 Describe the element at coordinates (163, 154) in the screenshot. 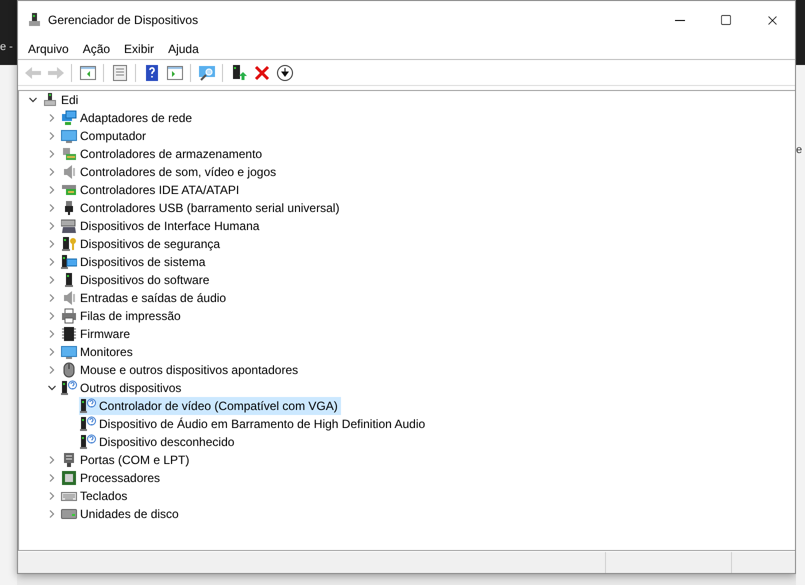

I see `tree-item: Controladores de armazenamento` at that location.